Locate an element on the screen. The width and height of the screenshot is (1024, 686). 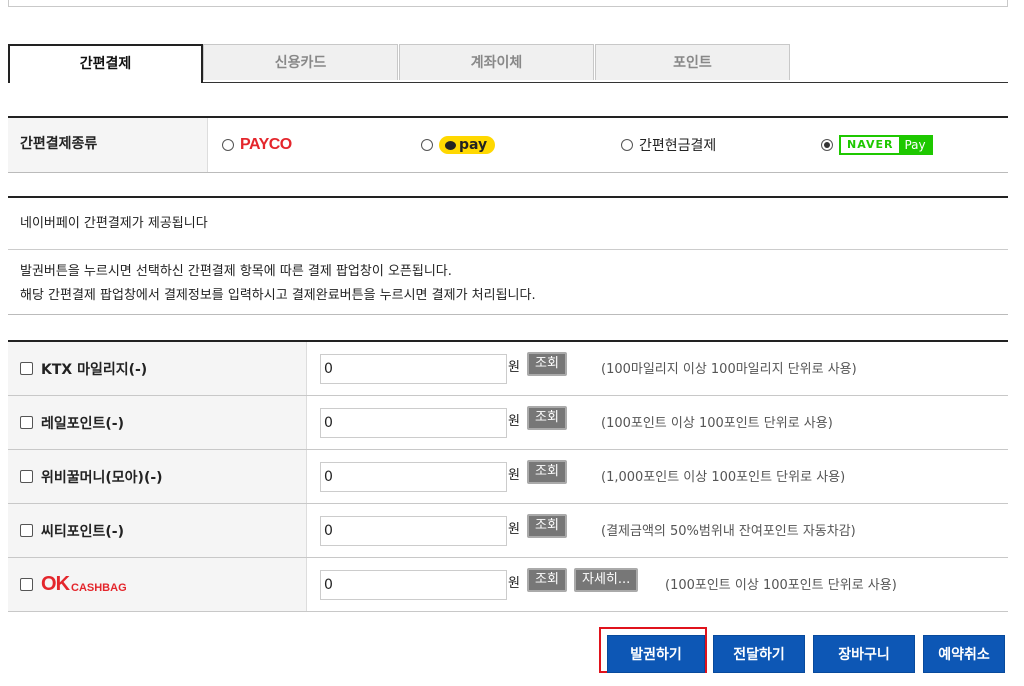
ktx-mileage-checkbox is located at coordinates (26, 368).